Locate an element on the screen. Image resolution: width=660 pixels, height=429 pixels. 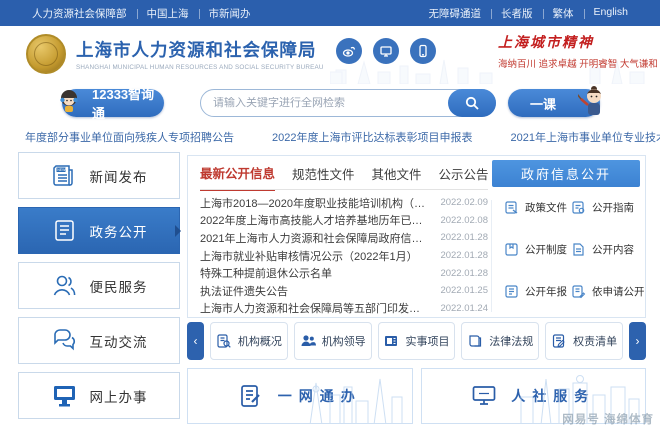
search-button is located at coordinates (472, 103).